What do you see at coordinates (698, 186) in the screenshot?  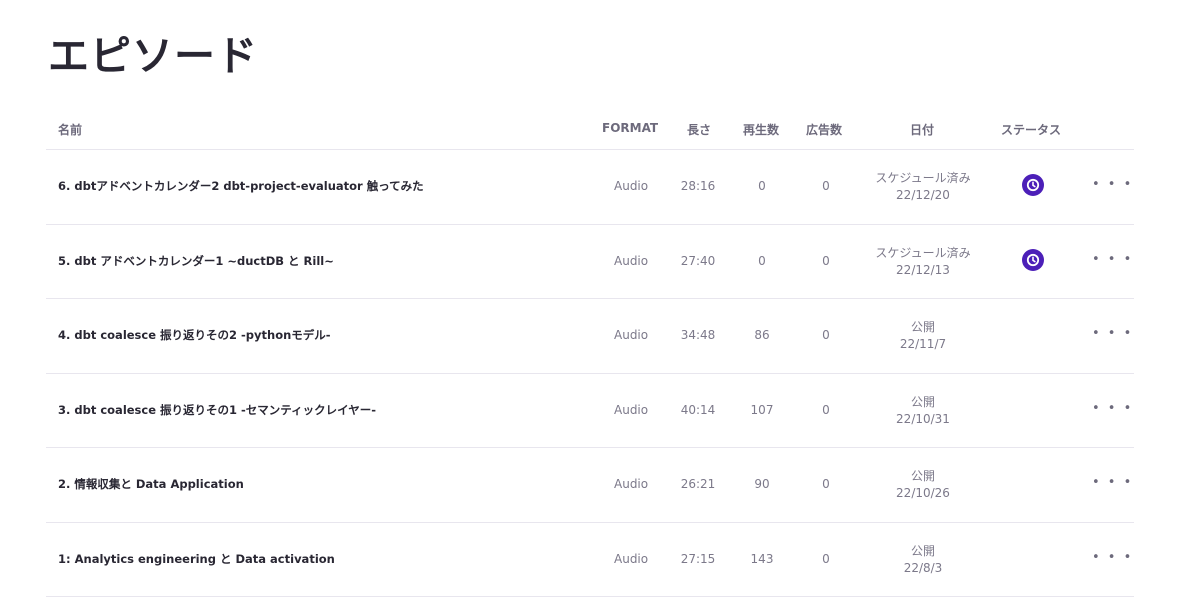 I see `episode-length: 28:16` at bounding box center [698, 186].